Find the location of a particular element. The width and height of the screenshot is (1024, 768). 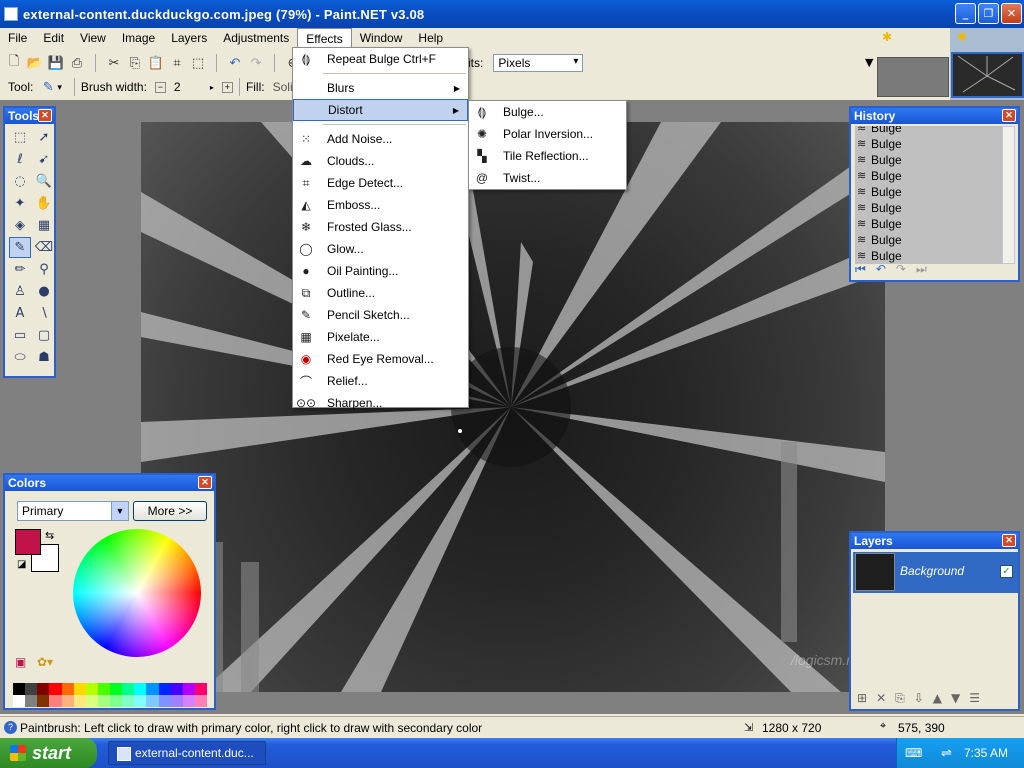

brush-width-input: 2 is located at coordinates (192, 87).